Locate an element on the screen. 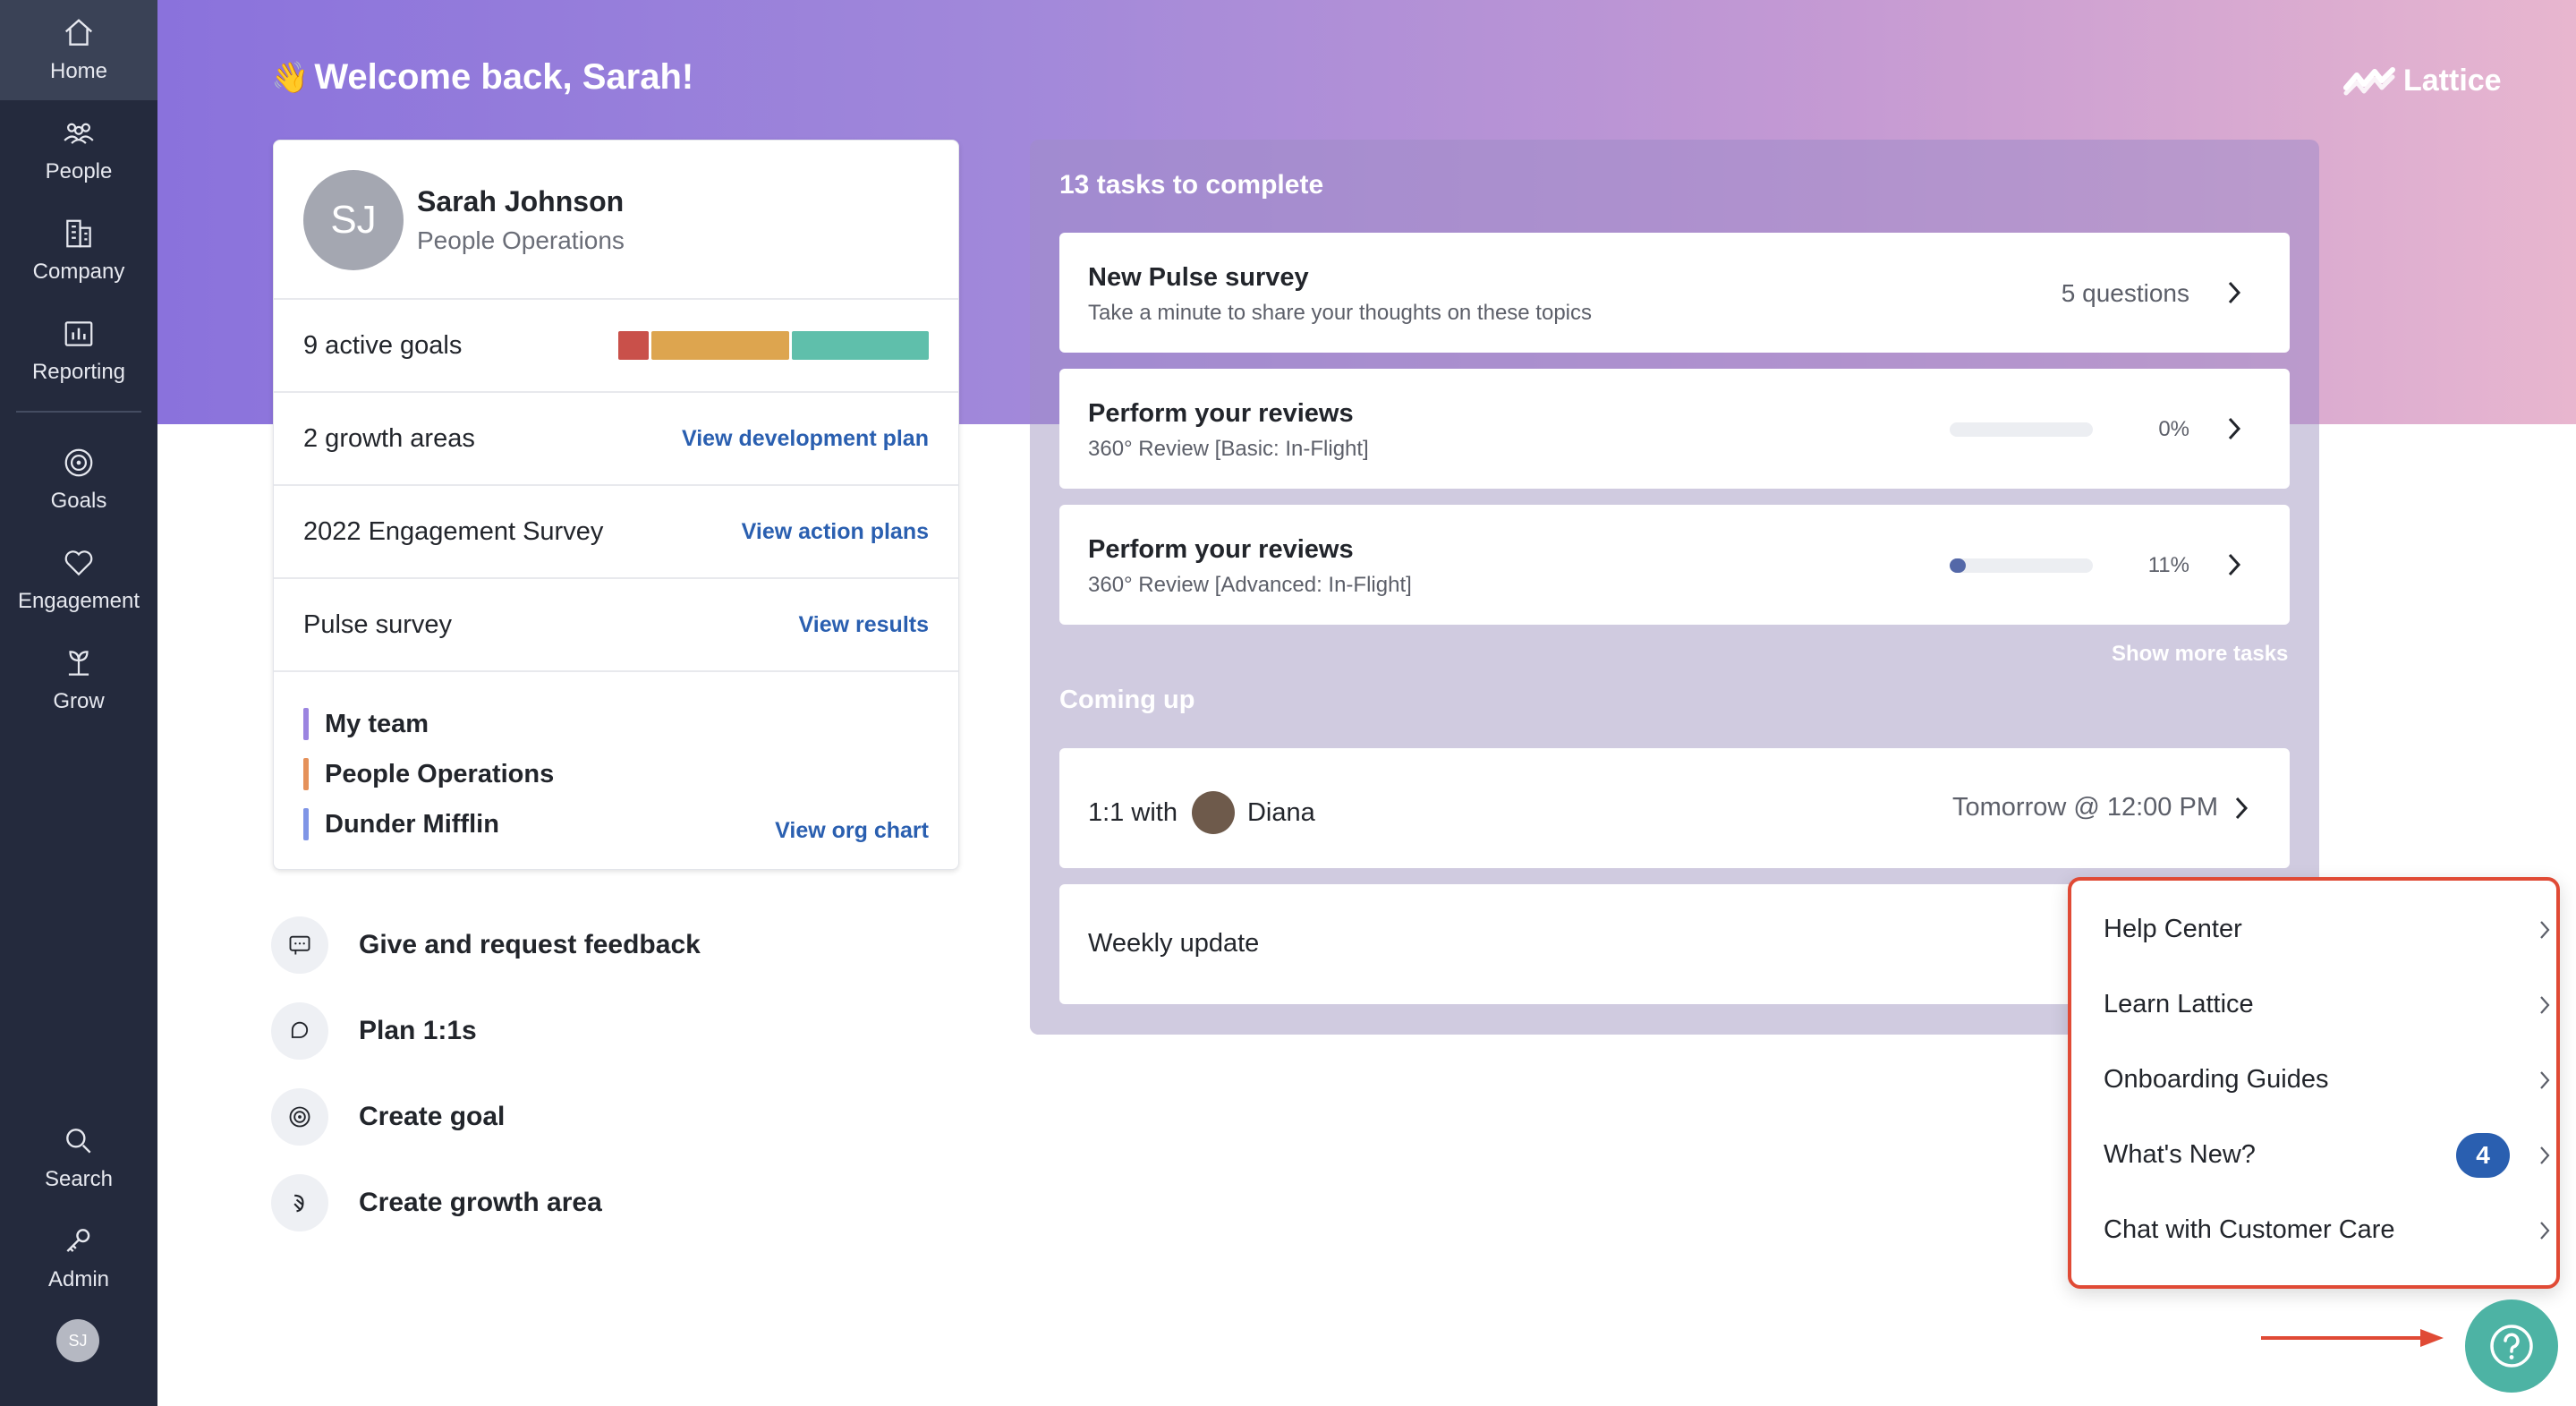  menu-item-label: Chat with Customer Care is located at coordinates (2249, 1229).